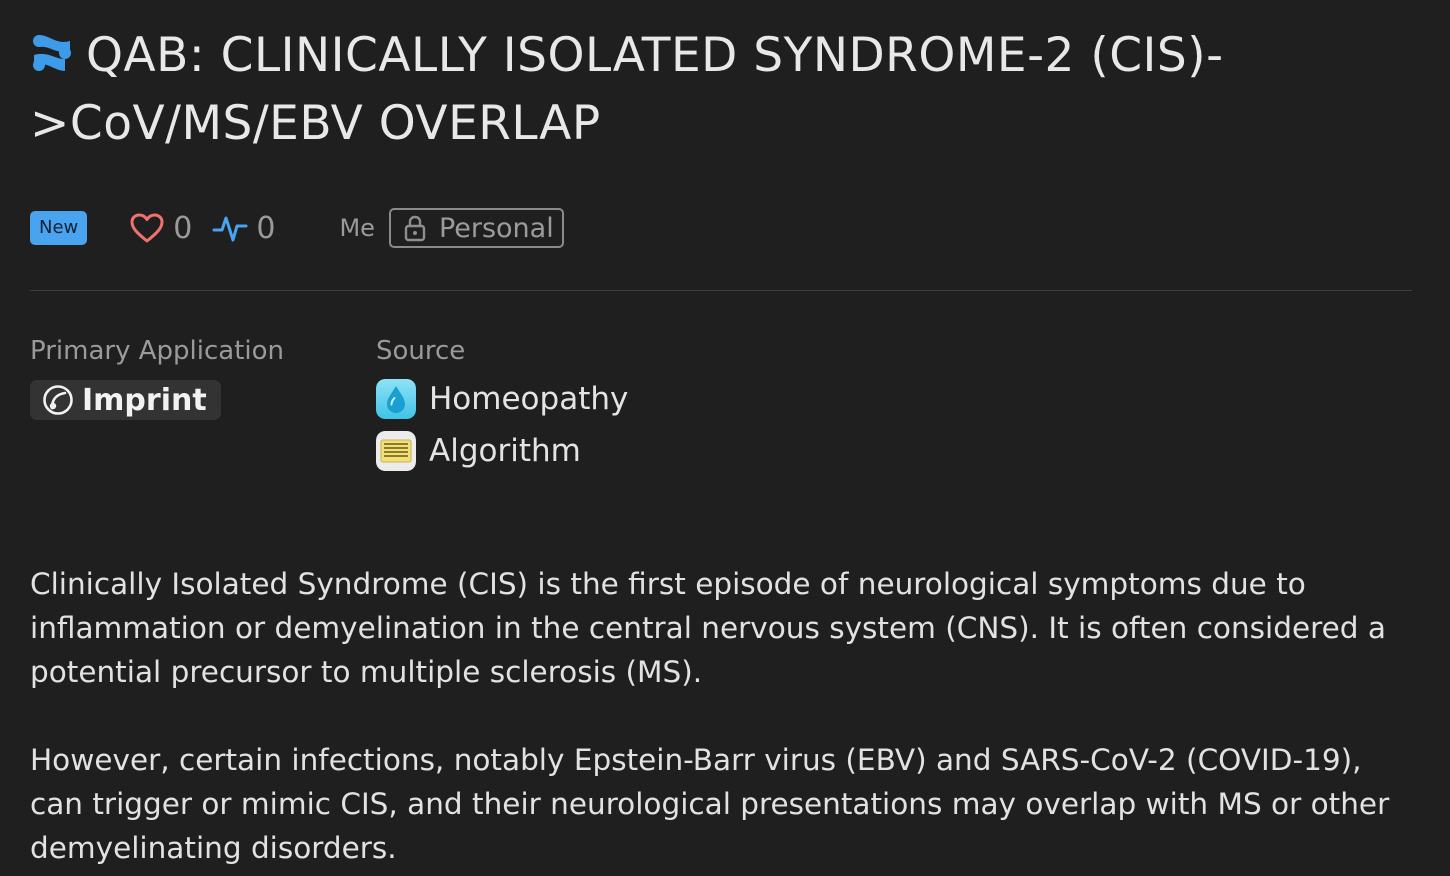 The image size is (1450, 876). Describe the element at coordinates (415, 228) in the screenshot. I see `lock-icon` at that location.